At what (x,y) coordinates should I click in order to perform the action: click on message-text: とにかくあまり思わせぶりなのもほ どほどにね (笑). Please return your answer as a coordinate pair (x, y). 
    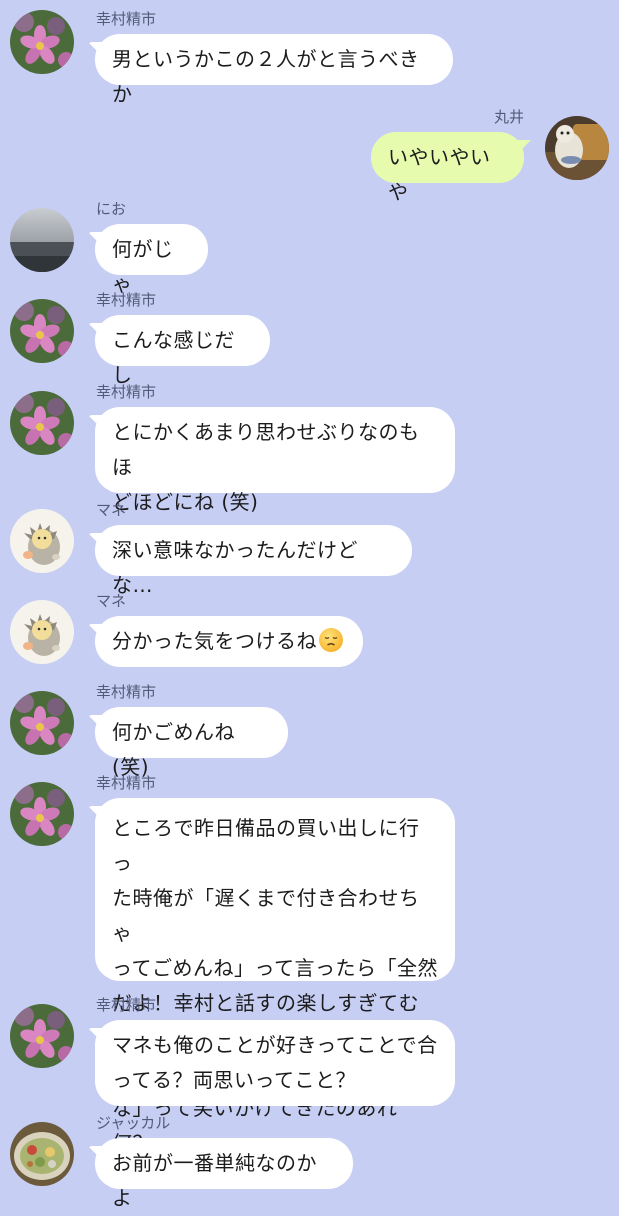
    Looking at the image, I should click on (266, 467).